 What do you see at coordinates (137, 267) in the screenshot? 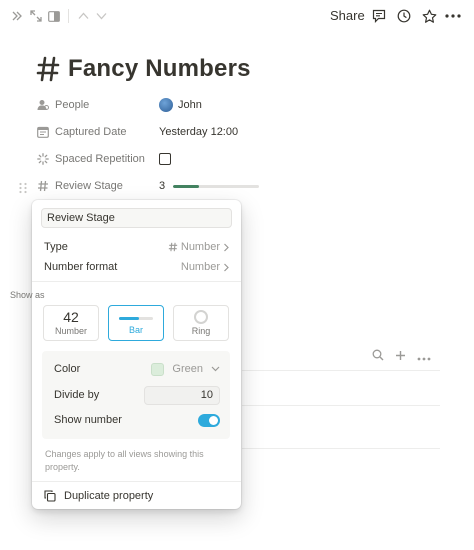
I see `number-format-row: Number format Number` at bounding box center [137, 267].